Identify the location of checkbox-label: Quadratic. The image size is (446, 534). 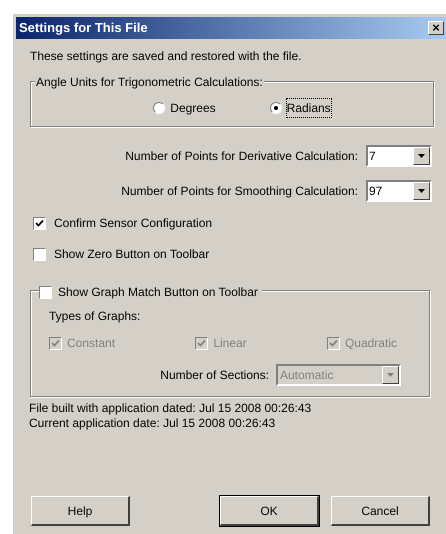
(370, 343).